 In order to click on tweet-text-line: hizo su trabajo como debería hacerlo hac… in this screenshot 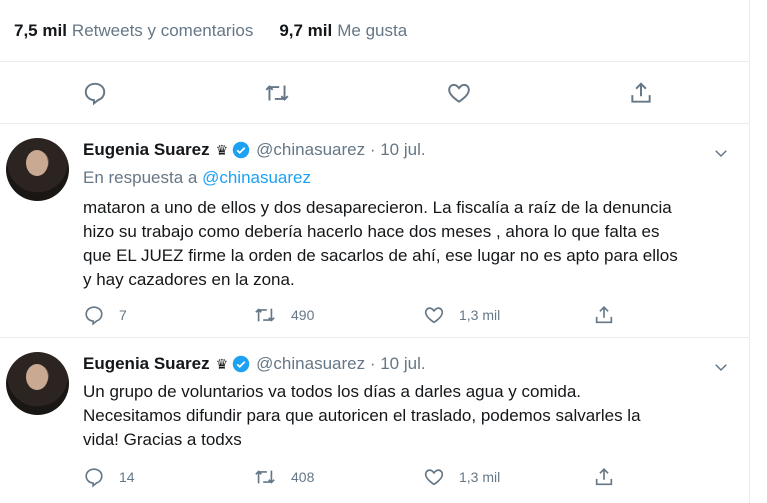, I will do `click(371, 231)`.